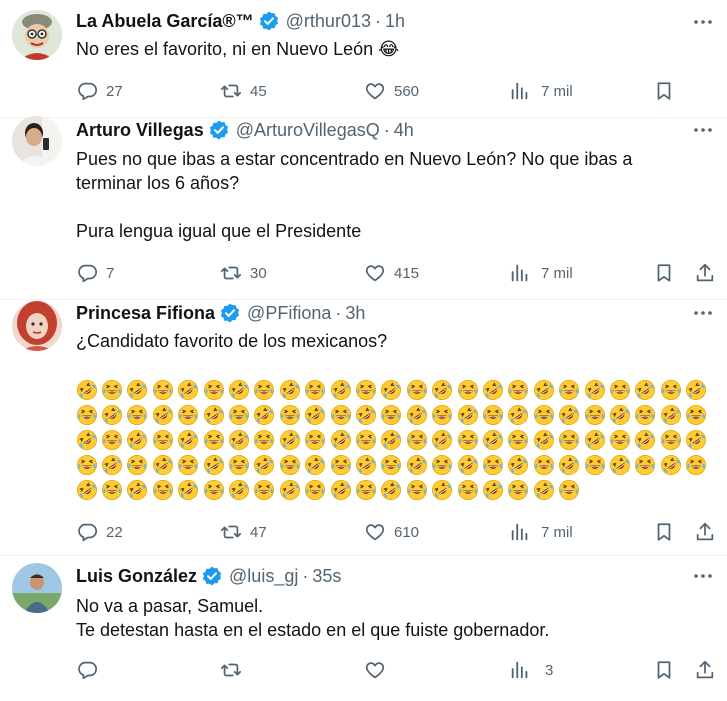  What do you see at coordinates (99, 91) in the screenshot?
I see `reply-button: 27` at bounding box center [99, 91].